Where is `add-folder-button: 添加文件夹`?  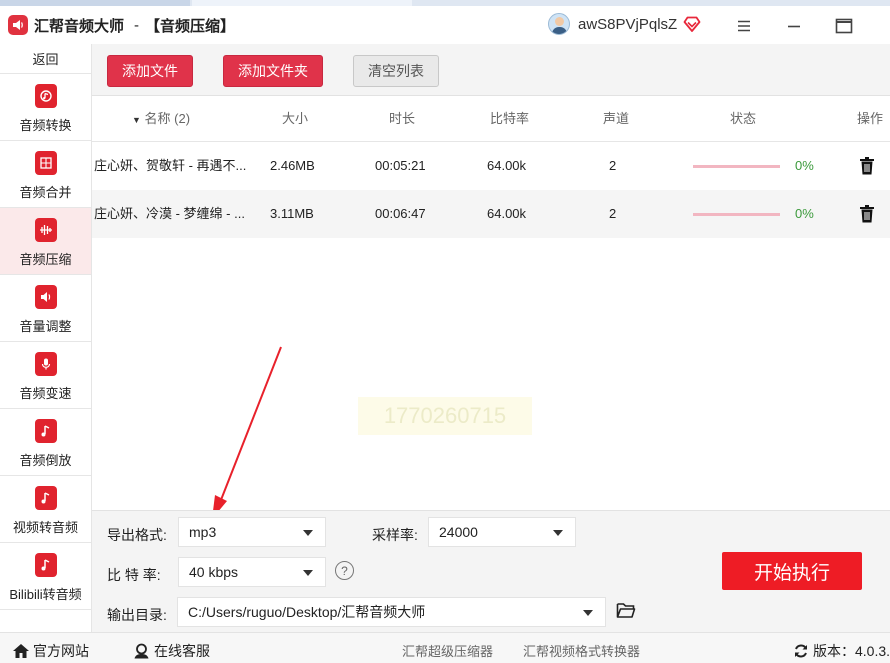
add-folder-button: 添加文件夹 is located at coordinates (273, 71).